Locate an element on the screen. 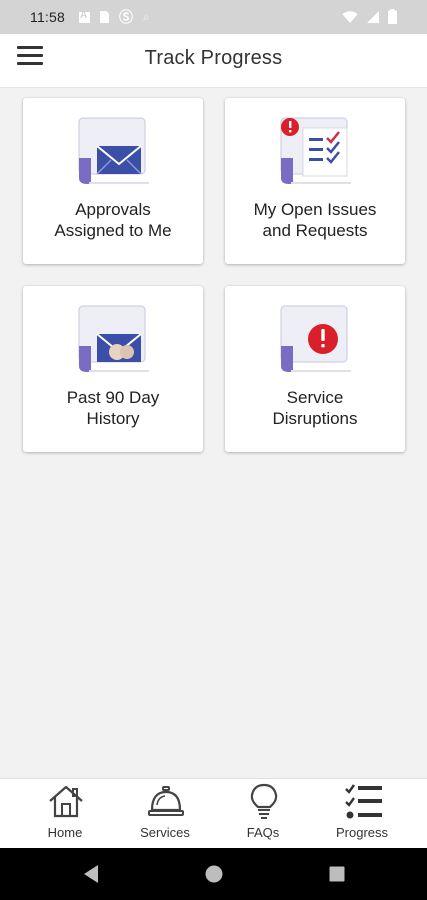 This screenshot has width=427, height=900. status-notification-icons: Ⓢ ⌕ is located at coordinates (114, 17).